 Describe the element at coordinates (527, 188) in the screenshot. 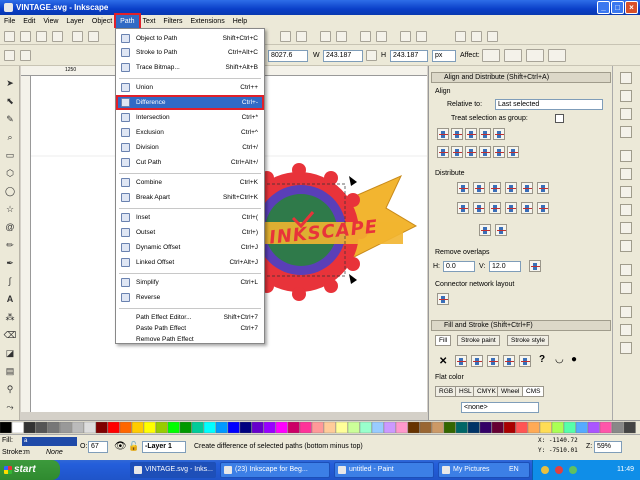

I see `distribute-baseline-icon` at that location.